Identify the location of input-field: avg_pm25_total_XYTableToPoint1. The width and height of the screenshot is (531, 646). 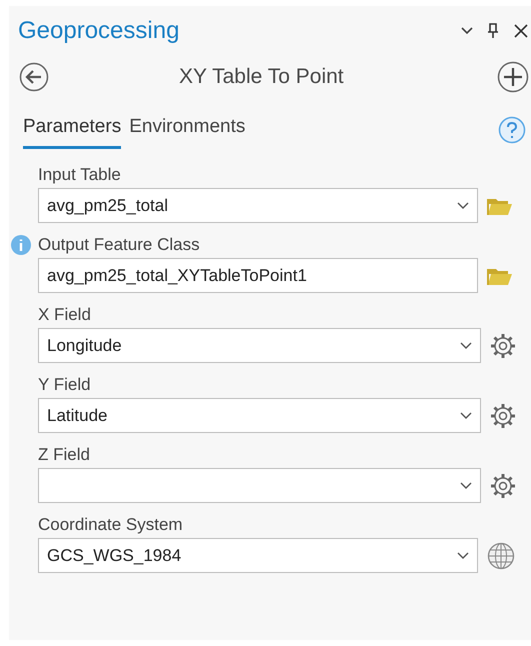
(258, 275).